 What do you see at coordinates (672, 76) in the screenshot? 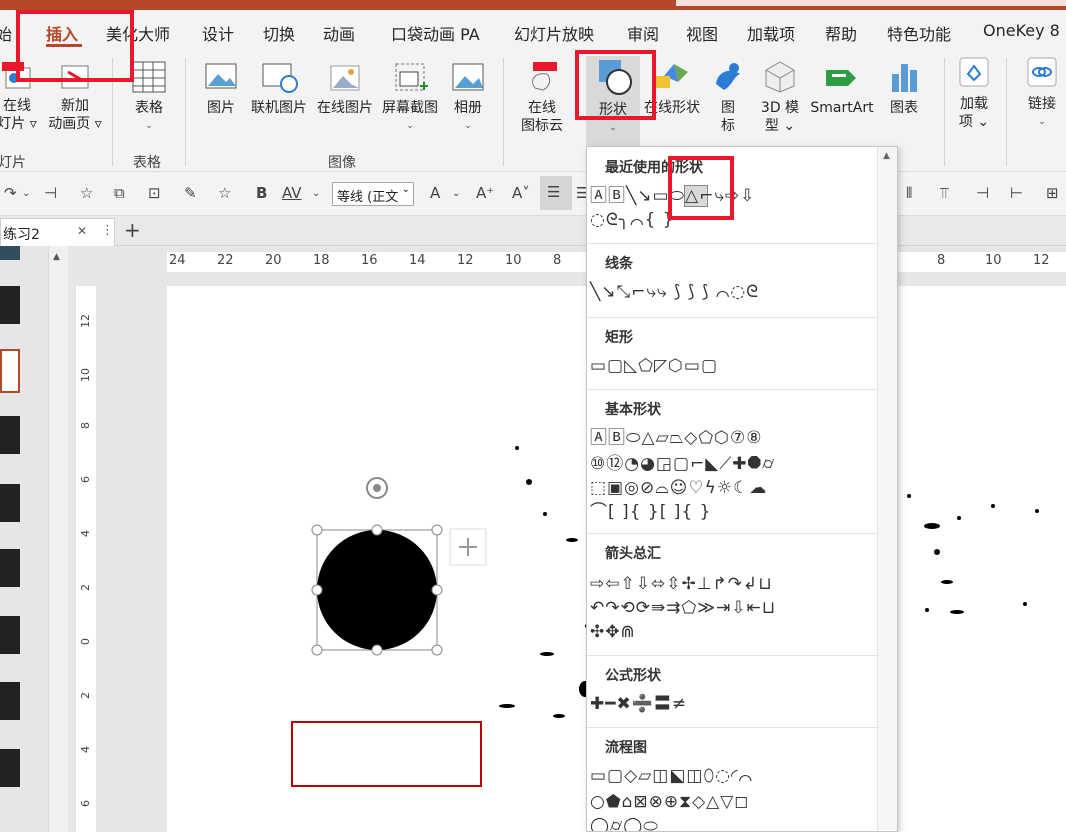
I see `online-shapes-icon` at bounding box center [672, 76].